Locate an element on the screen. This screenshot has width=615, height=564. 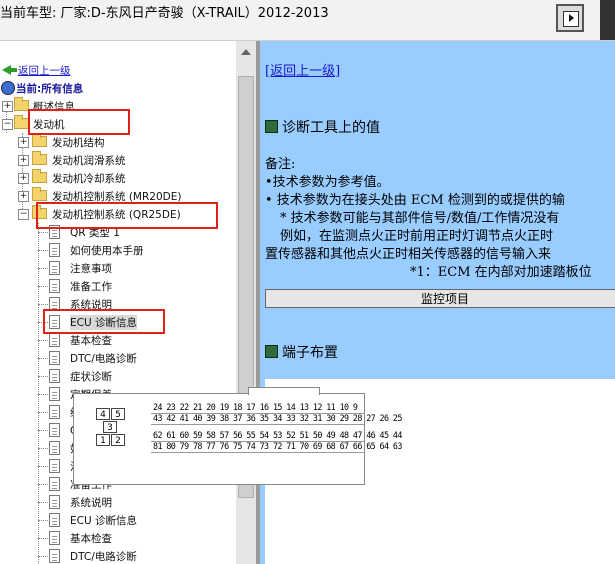
connector-small-block: 4 5 3 1 2 is located at coordinates (112, 428).